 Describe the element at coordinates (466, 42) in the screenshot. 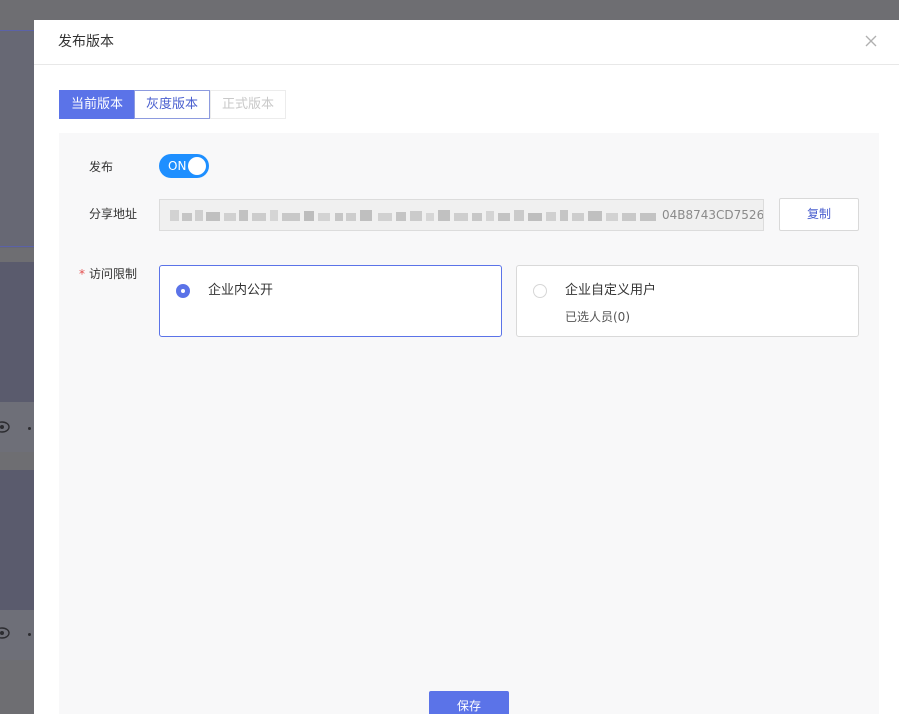

I see `dialog-header: 发布版本` at that location.